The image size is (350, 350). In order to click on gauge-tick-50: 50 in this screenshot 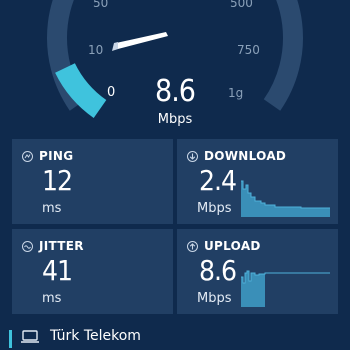, I will do `click(101, 5)`.